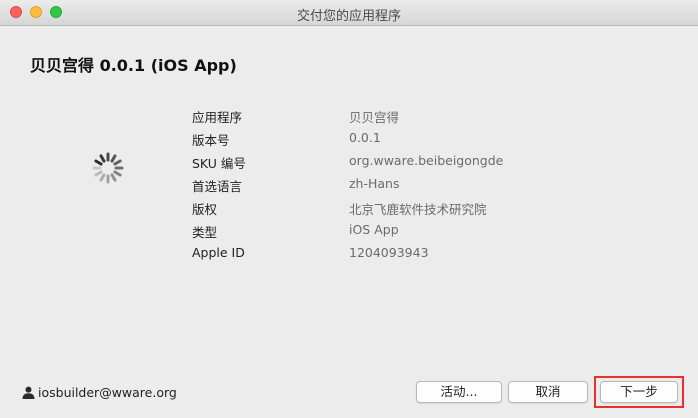  What do you see at coordinates (217, 186) in the screenshot?
I see `info-label-language: 首选语言` at bounding box center [217, 186].